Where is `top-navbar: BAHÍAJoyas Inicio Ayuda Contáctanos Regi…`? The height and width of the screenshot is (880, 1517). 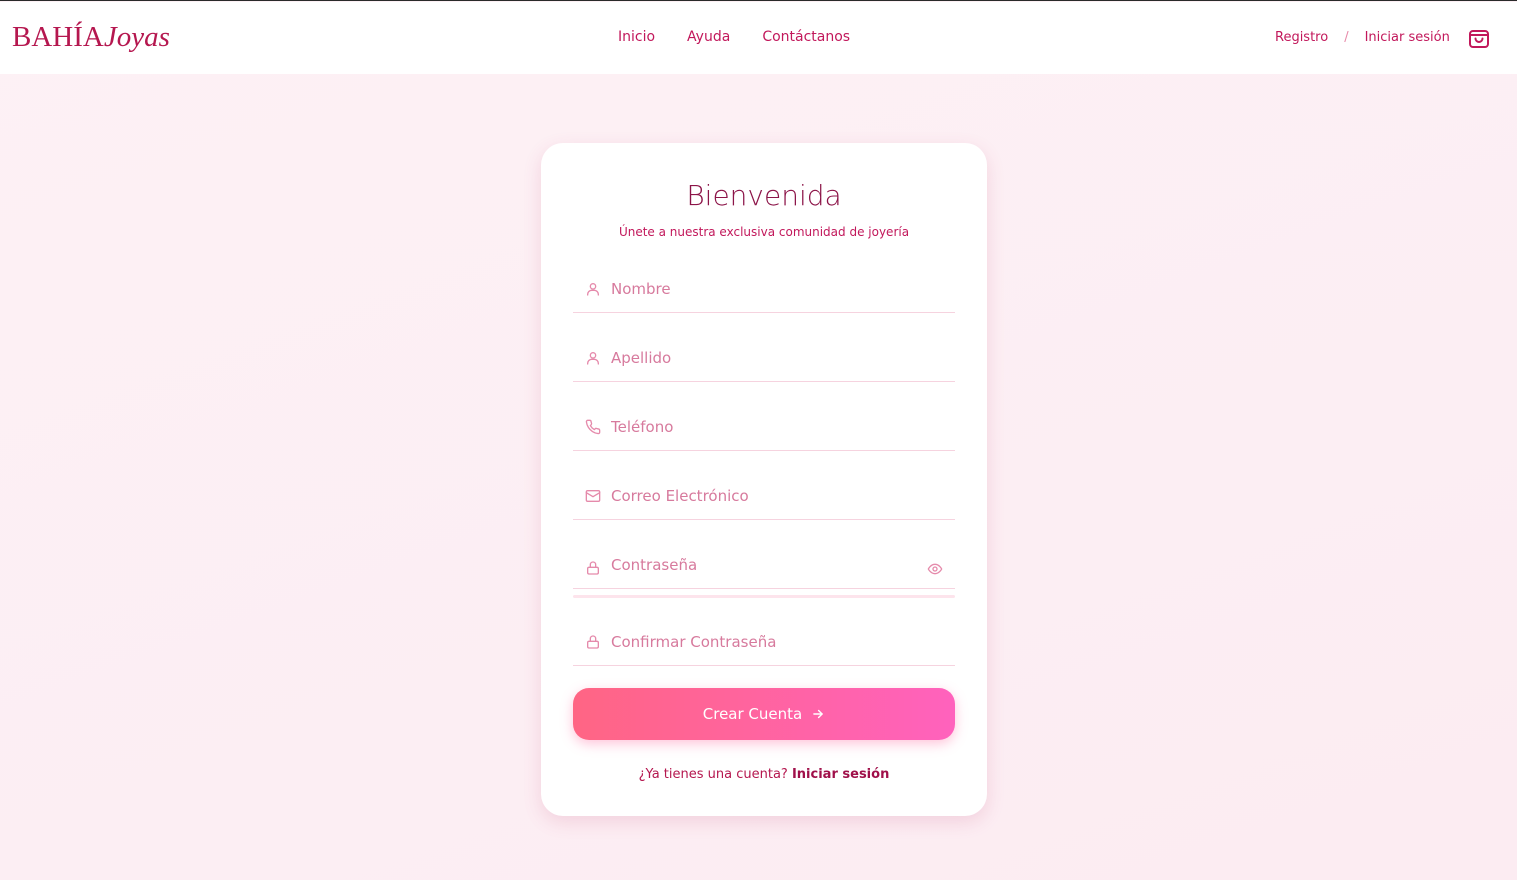 top-navbar: BAHÍAJoyas Inicio Ayuda Contáctanos Regi… is located at coordinates (758, 38).